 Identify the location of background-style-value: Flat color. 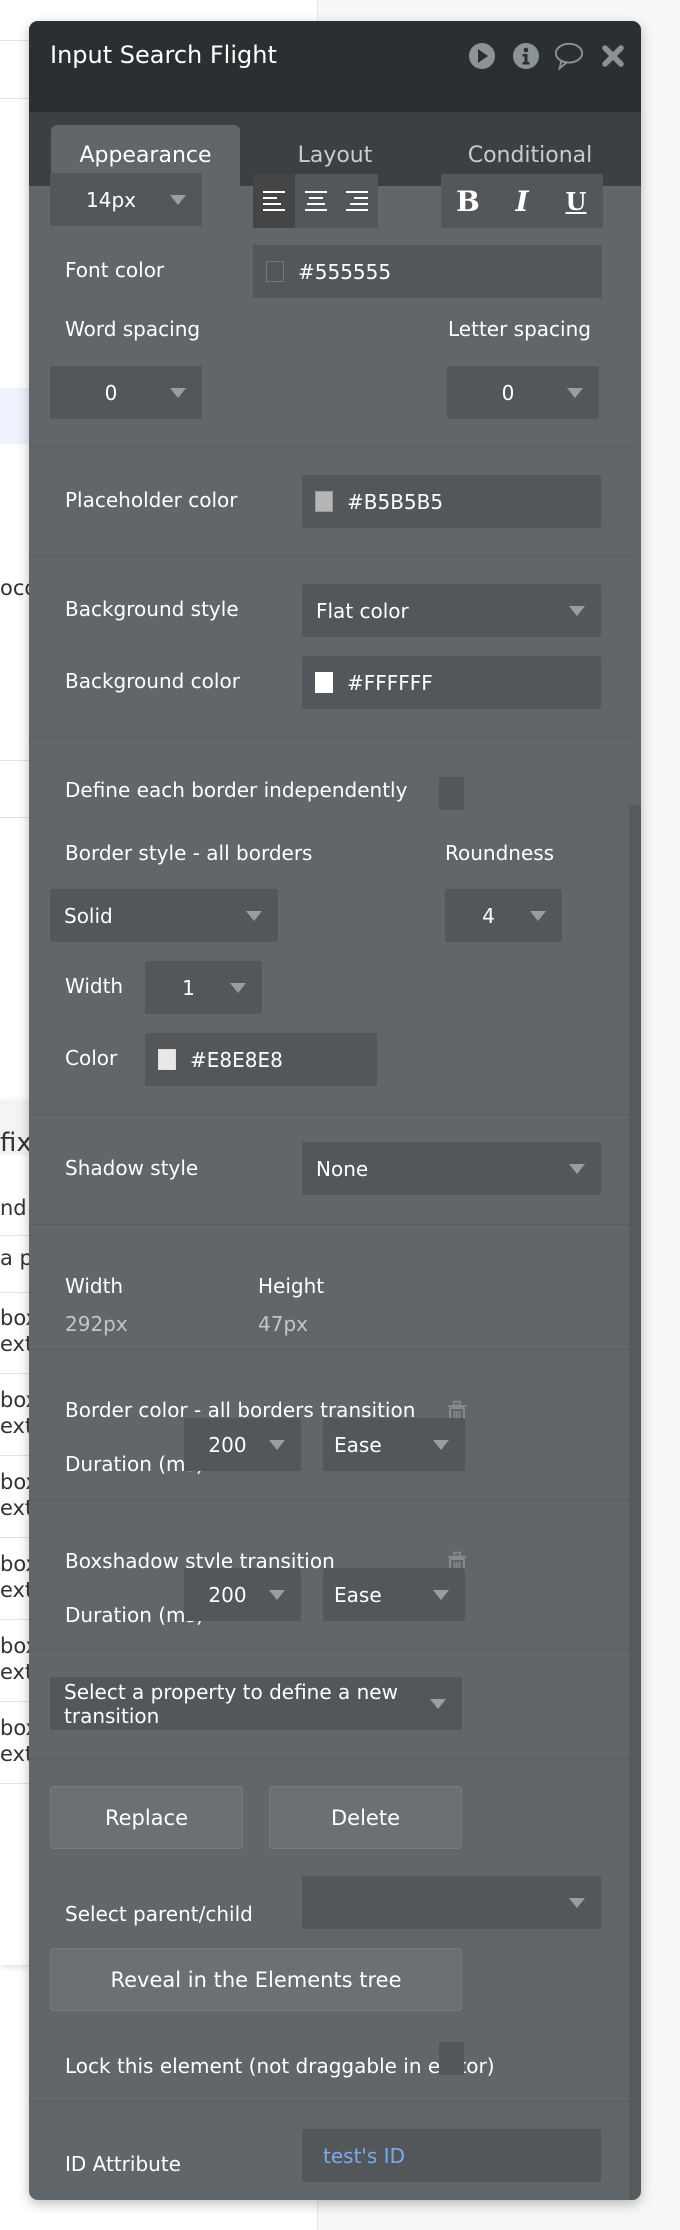
(362, 610).